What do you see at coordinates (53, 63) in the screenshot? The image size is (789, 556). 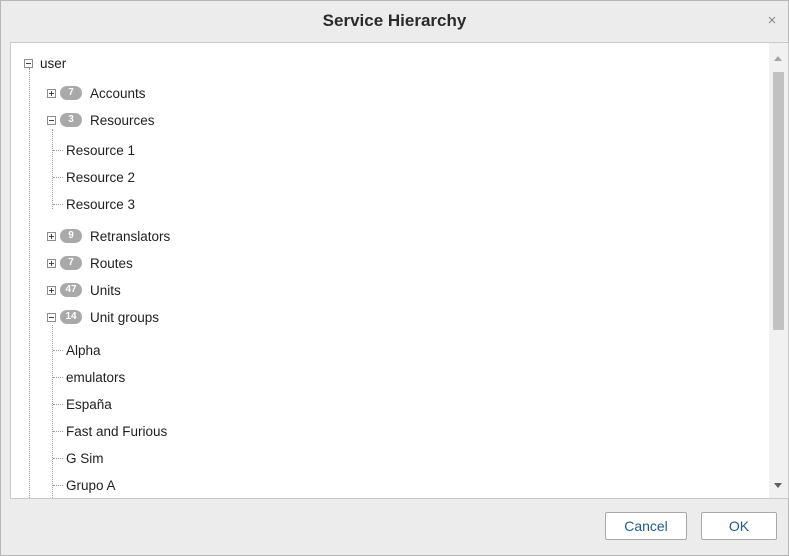 I see `tree-node-label: user` at bounding box center [53, 63].